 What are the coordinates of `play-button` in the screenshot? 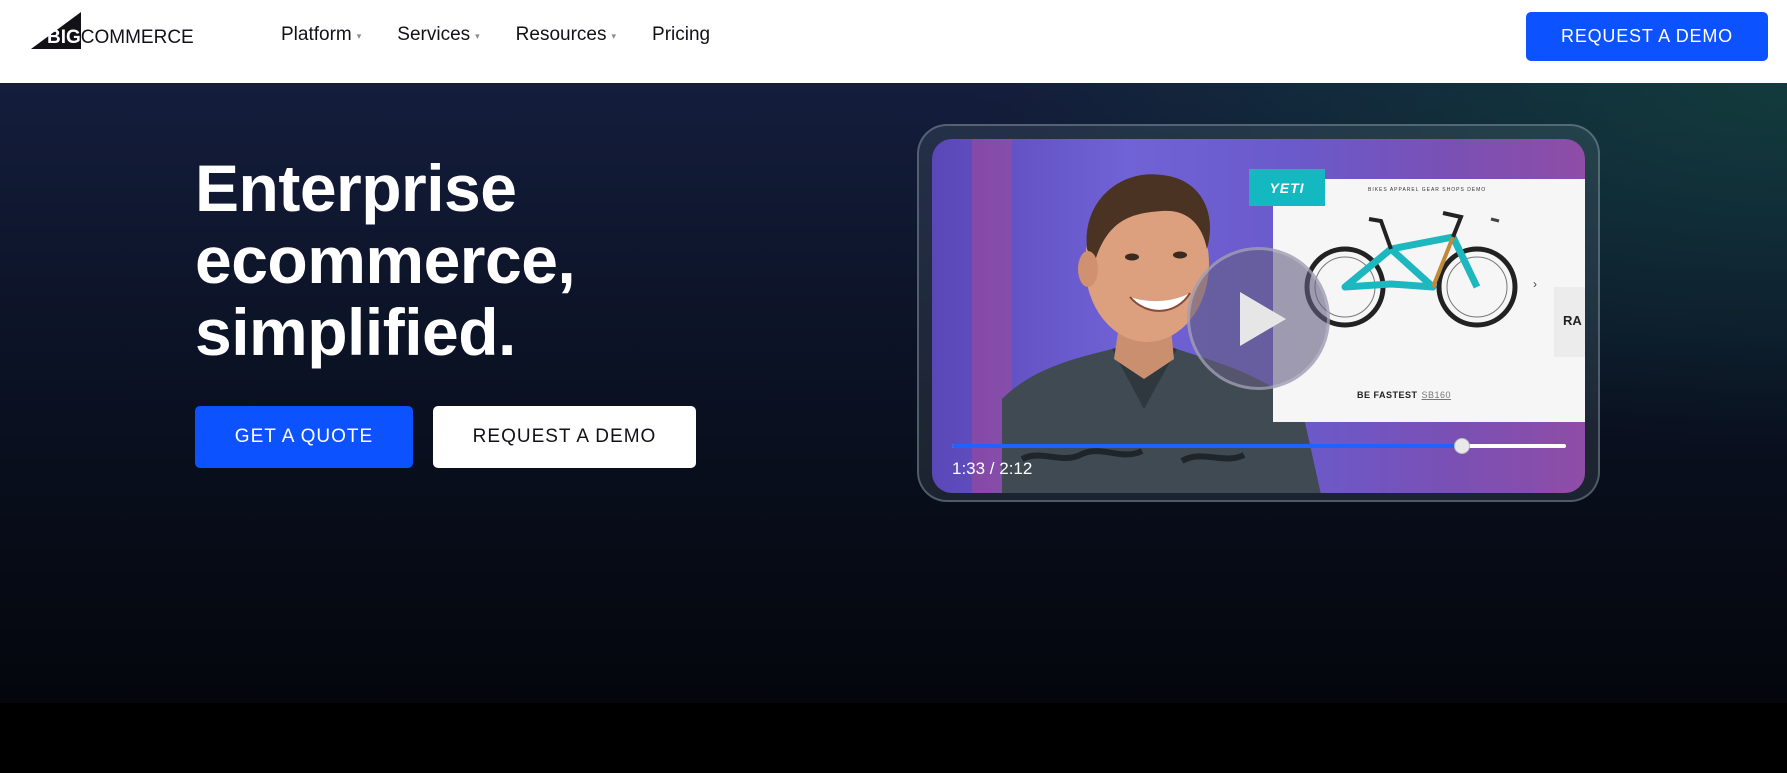 It's located at (1258, 318).